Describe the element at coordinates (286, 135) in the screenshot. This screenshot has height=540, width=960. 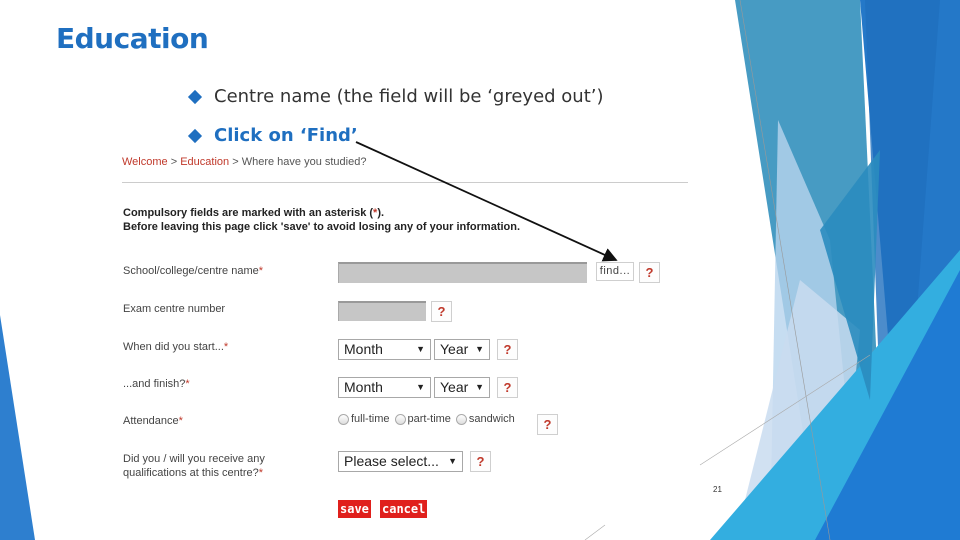
I see `bullet-text: Click on ‘Find’` at that location.